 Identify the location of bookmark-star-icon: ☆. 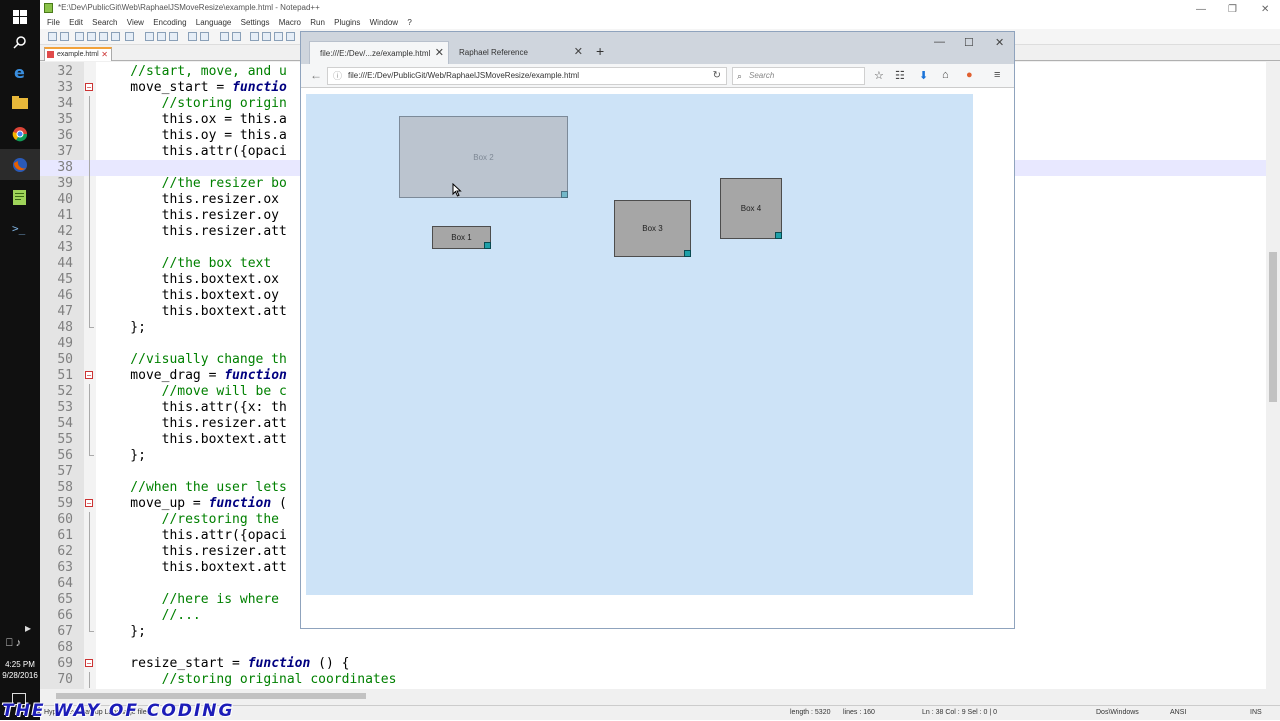
(879, 75).